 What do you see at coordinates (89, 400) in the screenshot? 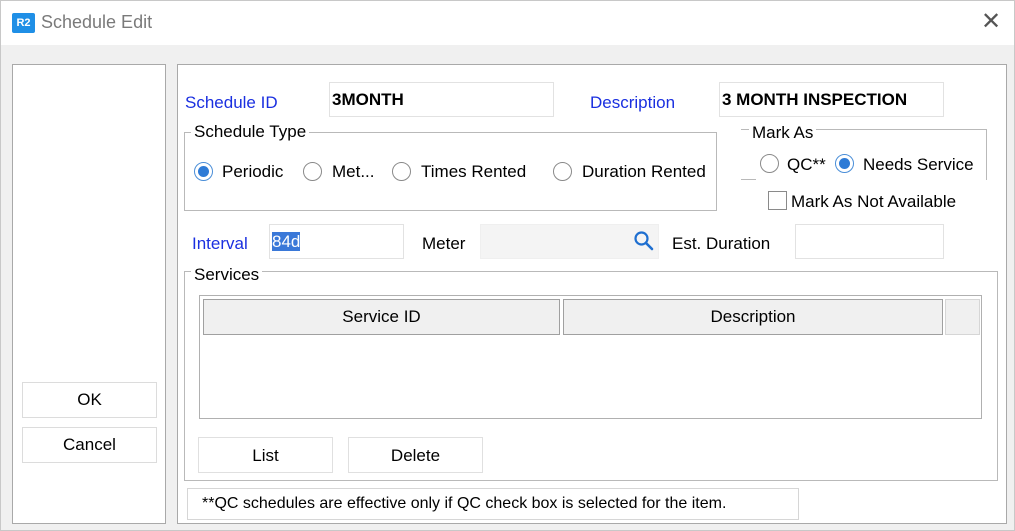
I see `ok-button: OK` at bounding box center [89, 400].